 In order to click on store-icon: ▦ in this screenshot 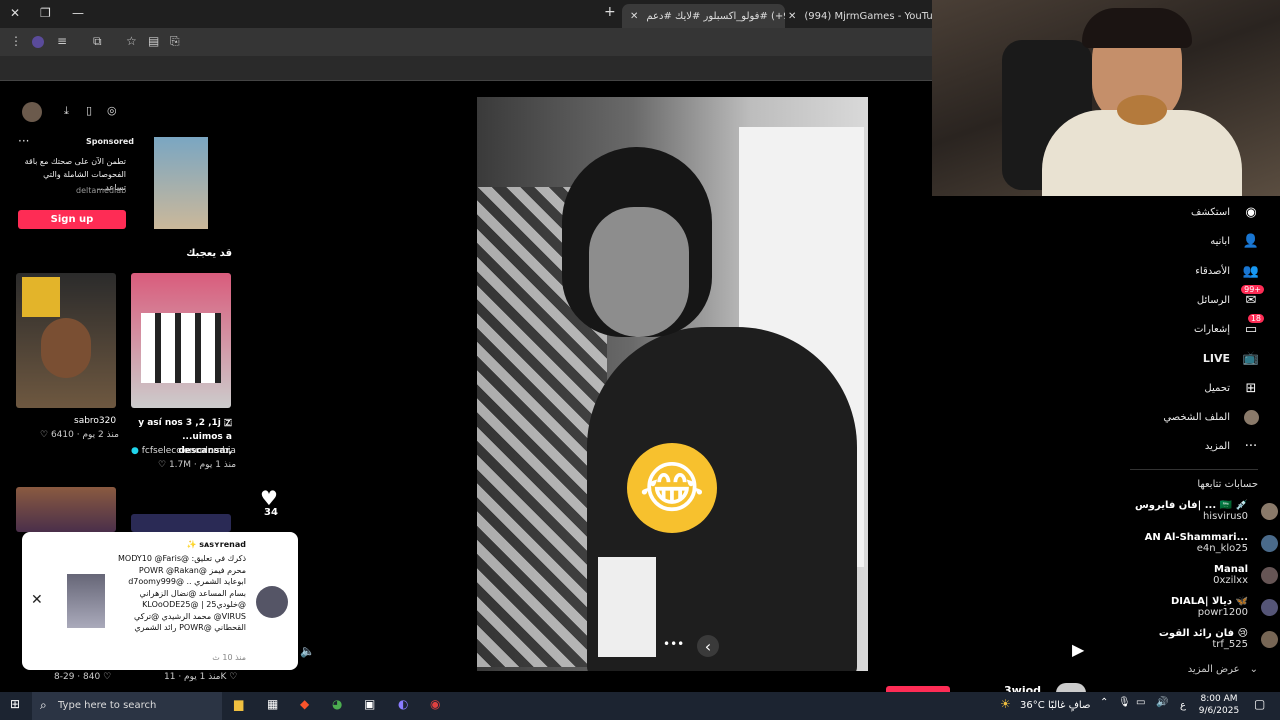, I will do `click(272, 704)`.